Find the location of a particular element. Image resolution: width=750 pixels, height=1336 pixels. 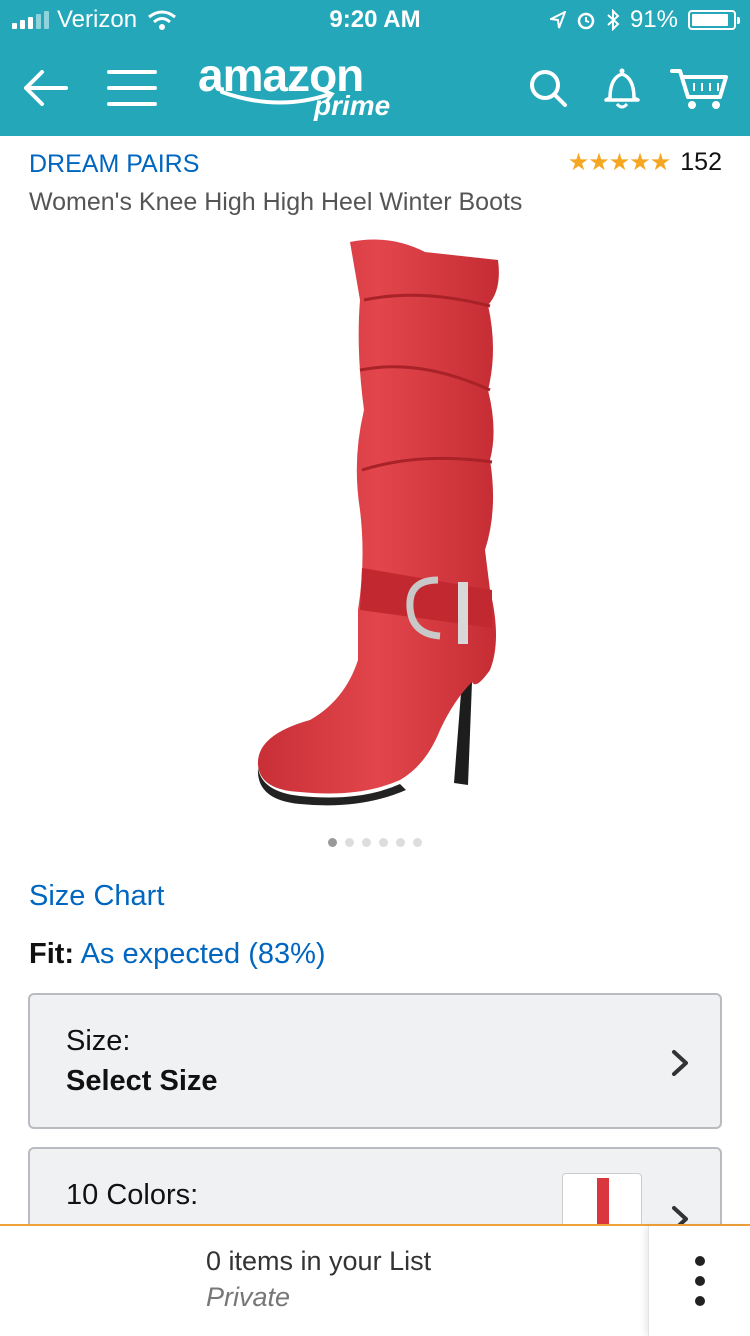

menu-button is located at coordinates (132, 88).